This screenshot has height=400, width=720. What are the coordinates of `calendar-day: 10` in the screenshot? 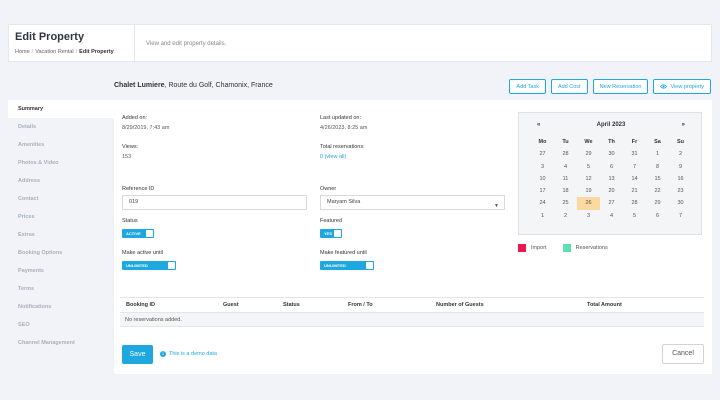 It's located at (542, 179).